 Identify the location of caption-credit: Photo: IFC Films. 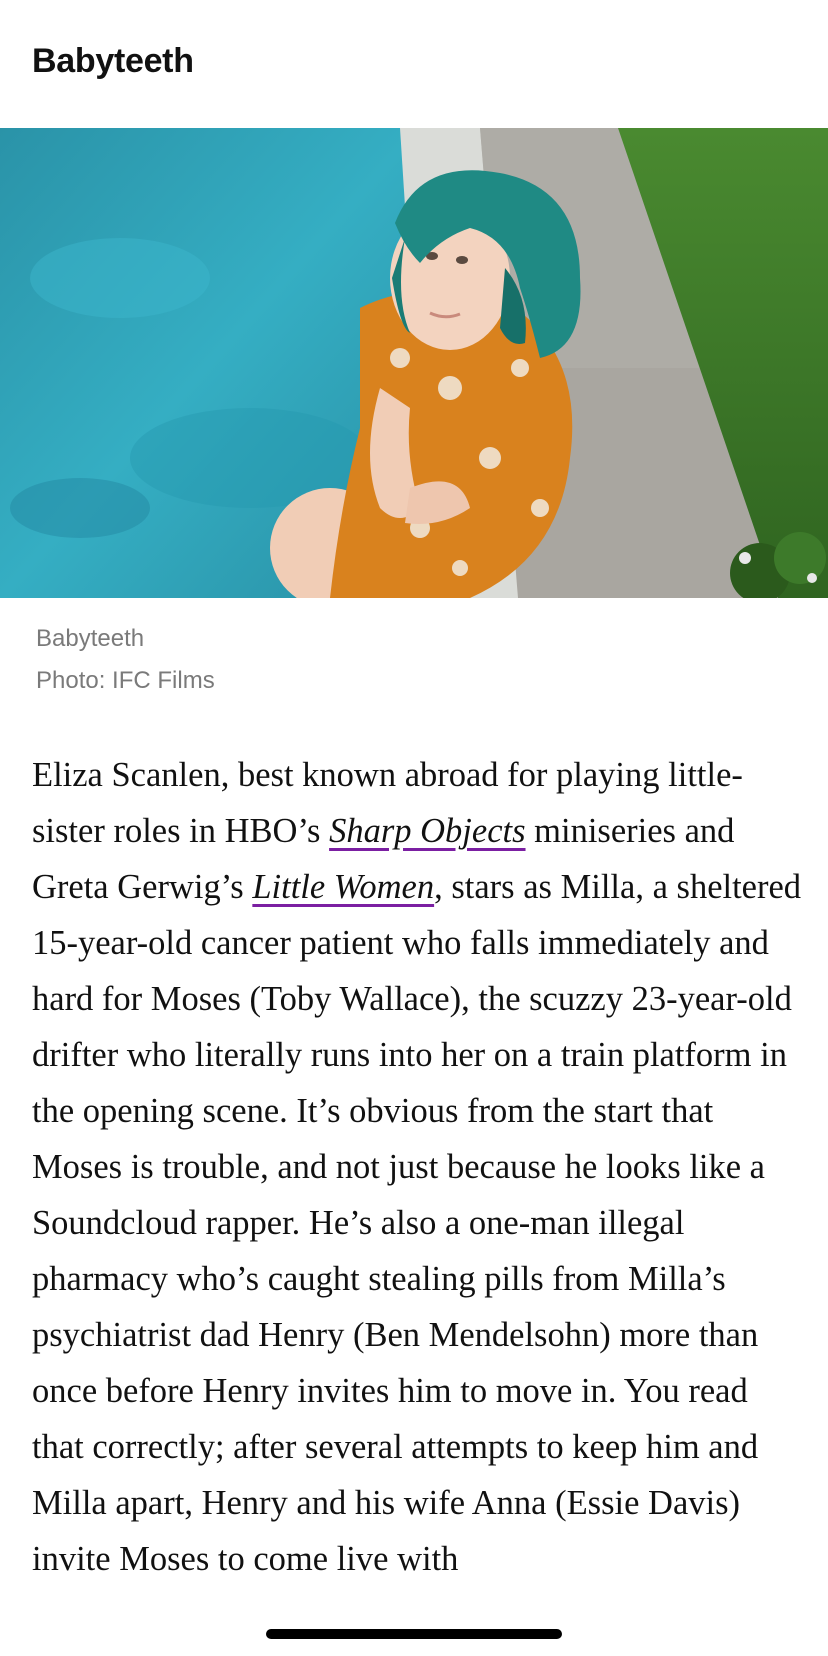
(125, 680).